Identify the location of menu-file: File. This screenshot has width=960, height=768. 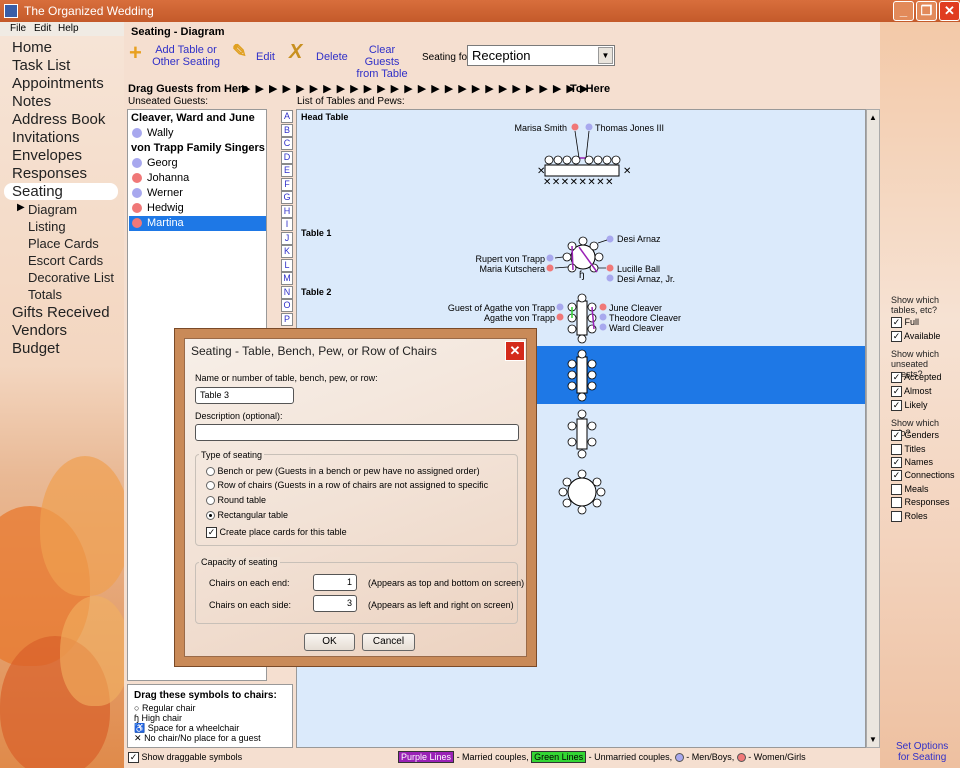
(18, 28).